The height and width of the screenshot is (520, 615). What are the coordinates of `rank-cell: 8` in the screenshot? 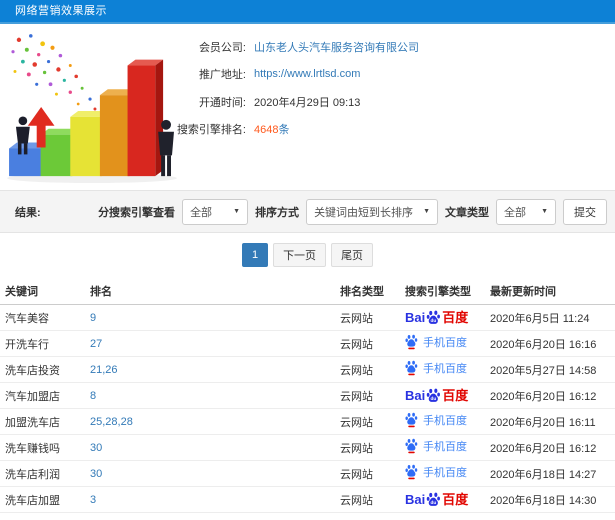 It's located at (215, 395).